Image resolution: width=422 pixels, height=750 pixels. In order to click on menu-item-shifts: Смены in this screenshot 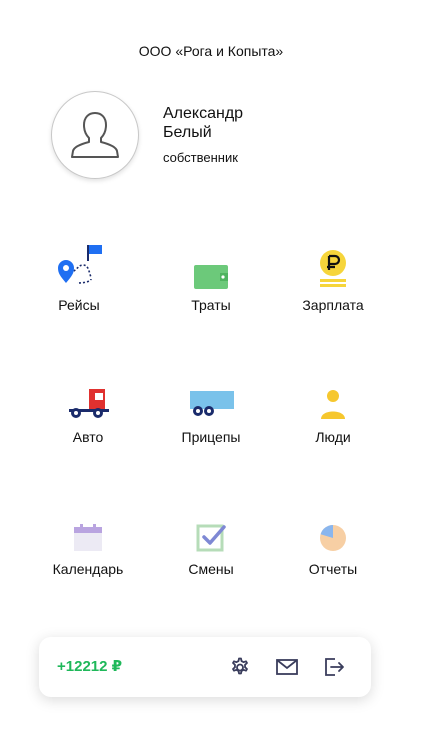, I will do `click(211, 542)`.